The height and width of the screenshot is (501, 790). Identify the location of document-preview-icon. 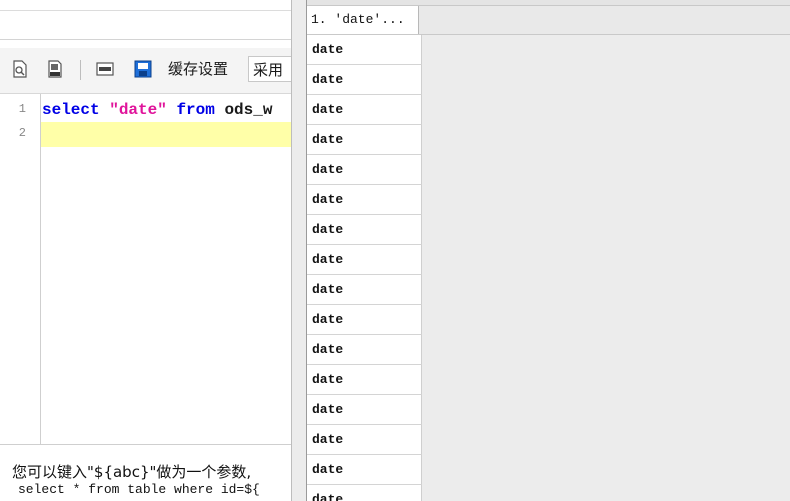
(20, 69).